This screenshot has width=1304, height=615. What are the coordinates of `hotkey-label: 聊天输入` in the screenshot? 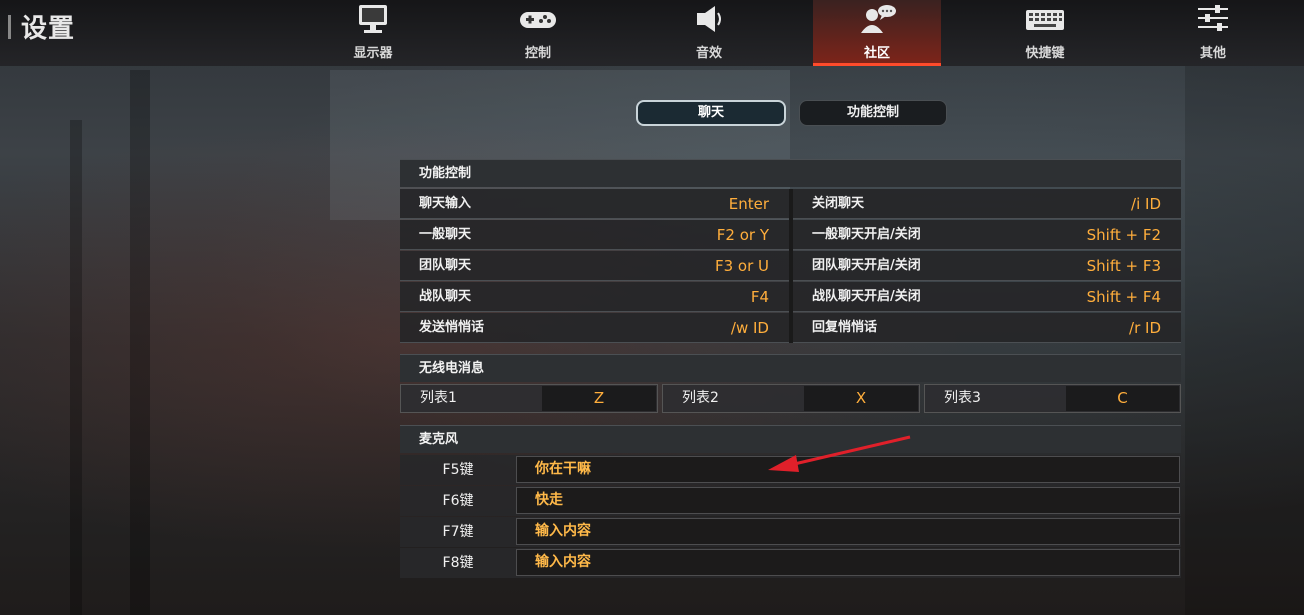 It's located at (445, 203).